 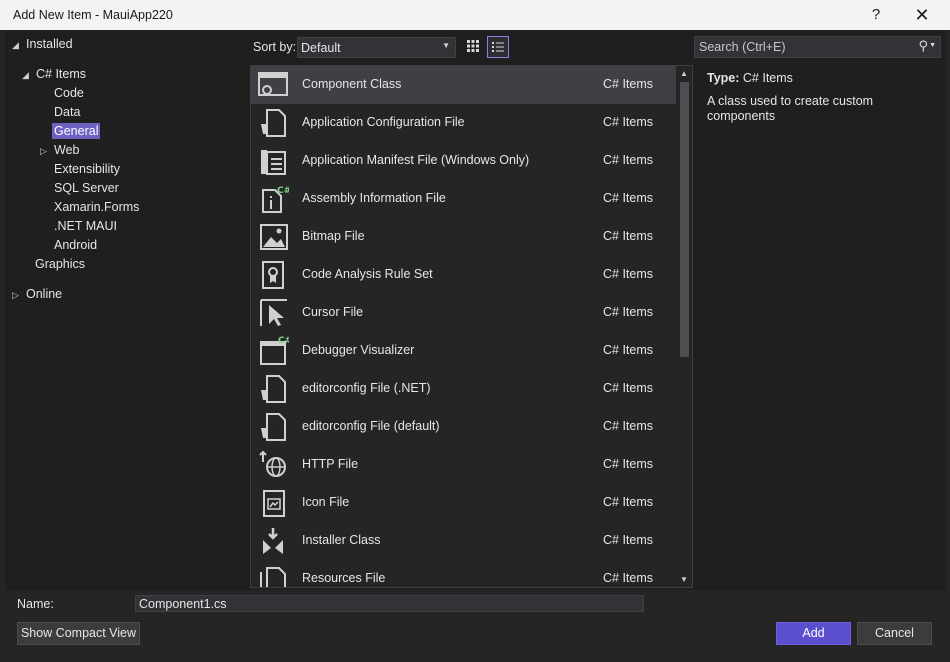 I want to click on tree-item-graphics: Graphics, so click(x=60, y=264).